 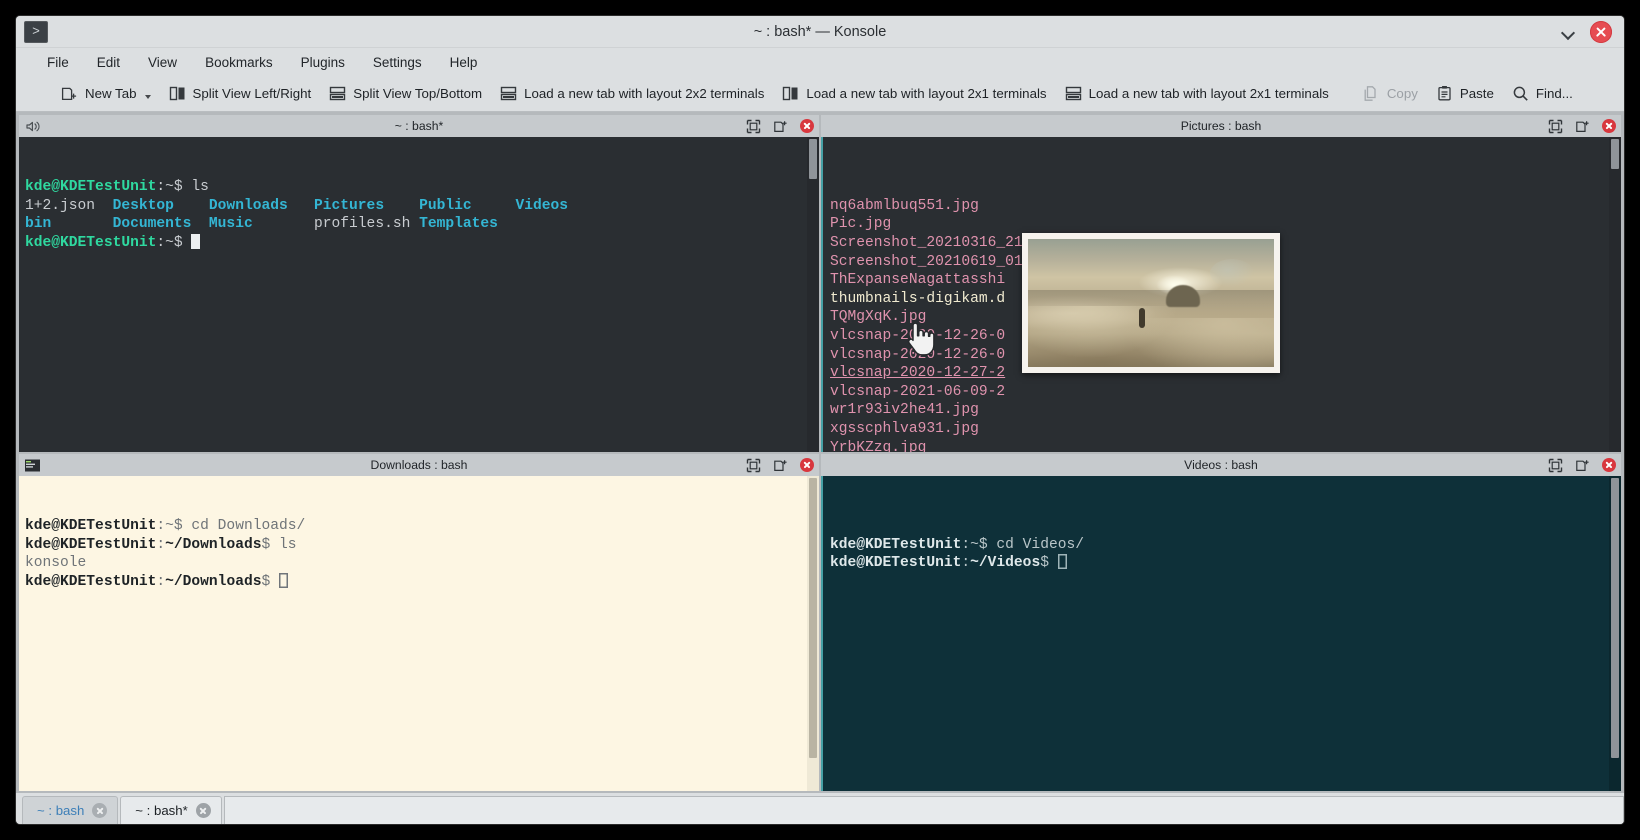 What do you see at coordinates (261, 205) in the screenshot?
I see `terminal-text: Downloads` at bounding box center [261, 205].